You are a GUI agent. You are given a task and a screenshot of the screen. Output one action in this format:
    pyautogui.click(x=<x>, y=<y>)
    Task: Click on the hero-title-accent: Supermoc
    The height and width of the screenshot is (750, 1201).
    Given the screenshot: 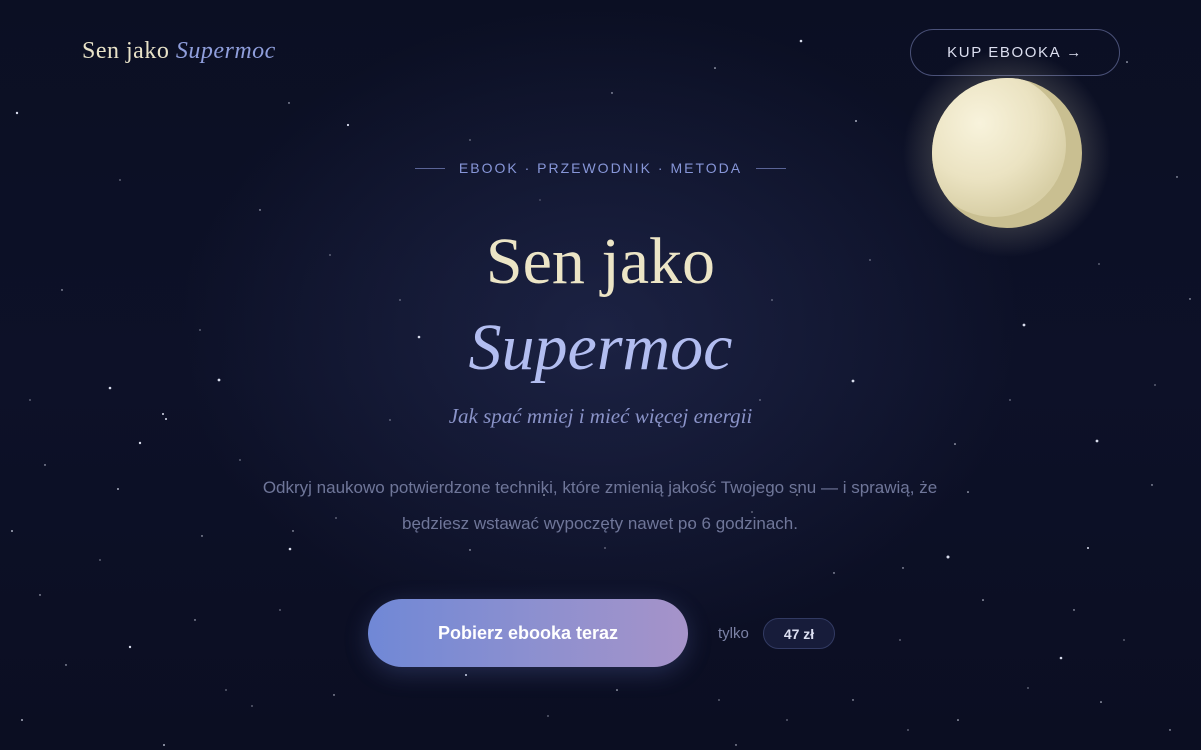 What is the action you would take?
    pyautogui.click(x=600, y=347)
    